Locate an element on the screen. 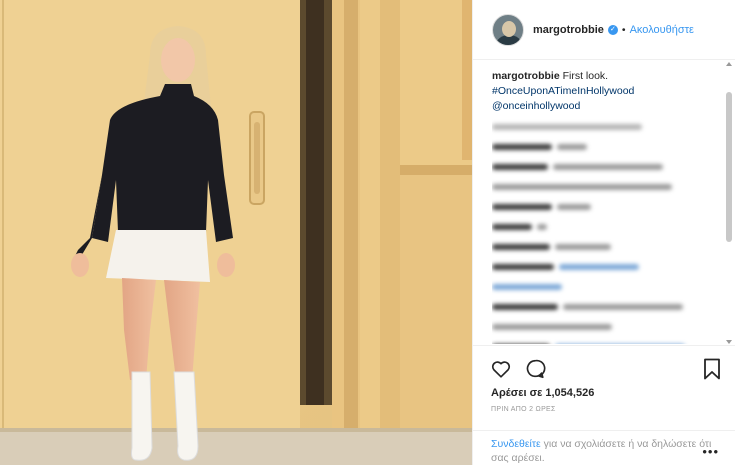  bookmark-icon is located at coordinates (712, 369).